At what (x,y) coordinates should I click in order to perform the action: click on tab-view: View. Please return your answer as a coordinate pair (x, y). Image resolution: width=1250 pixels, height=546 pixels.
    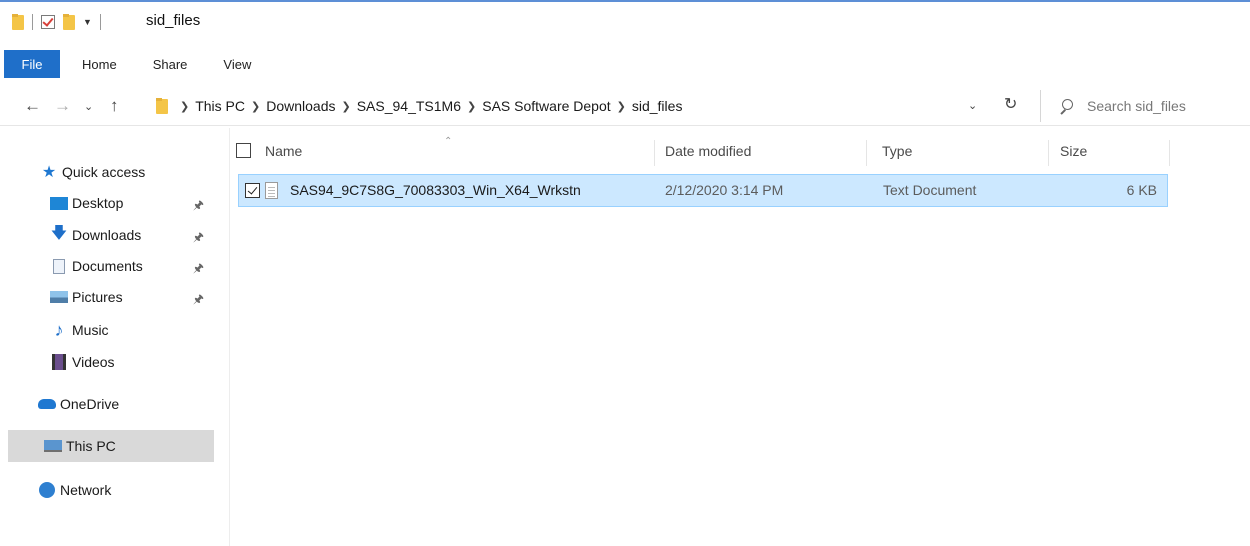
    Looking at the image, I should click on (237, 64).